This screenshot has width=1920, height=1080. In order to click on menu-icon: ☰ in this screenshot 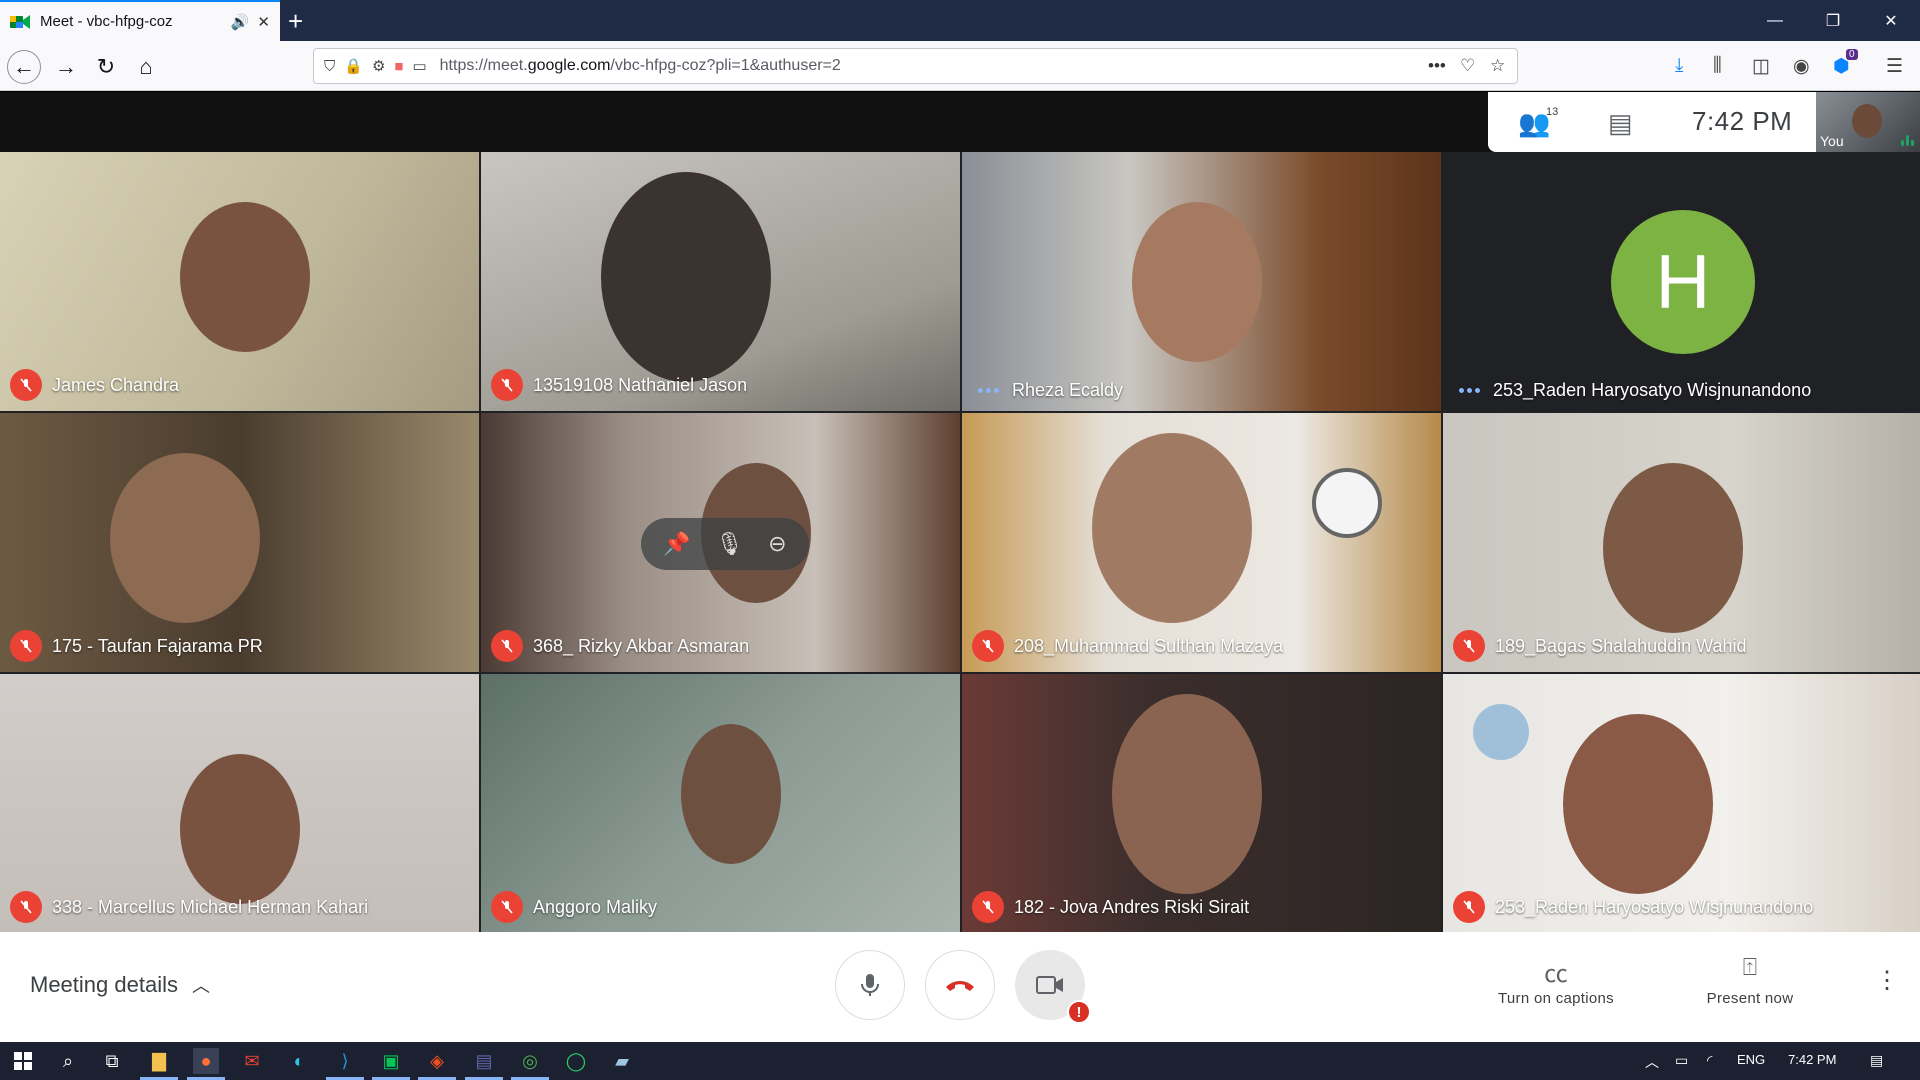, I will do `click(1894, 66)`.